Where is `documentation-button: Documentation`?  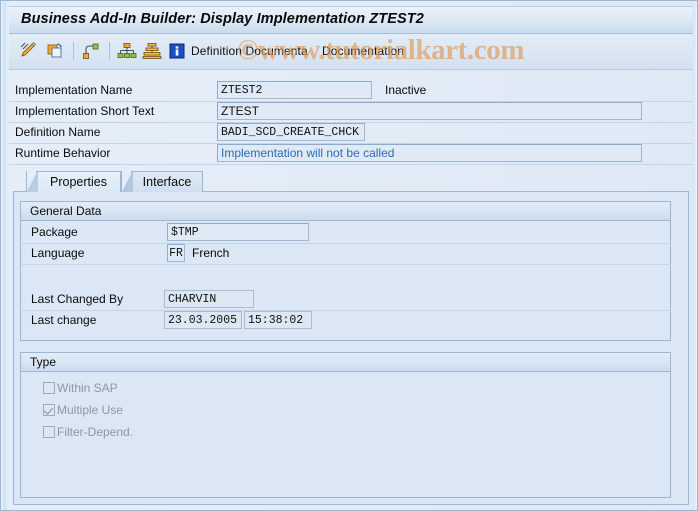
documentation-button: Documentation is located at coordinates (363, 51).